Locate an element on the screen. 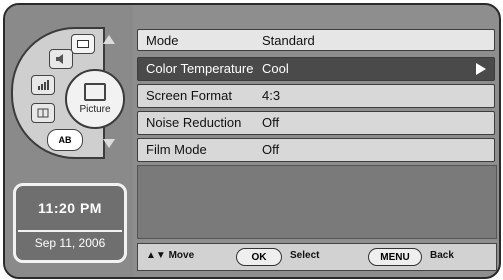  move-hint: ▲▼ Move is located at coordinates (170, 255).